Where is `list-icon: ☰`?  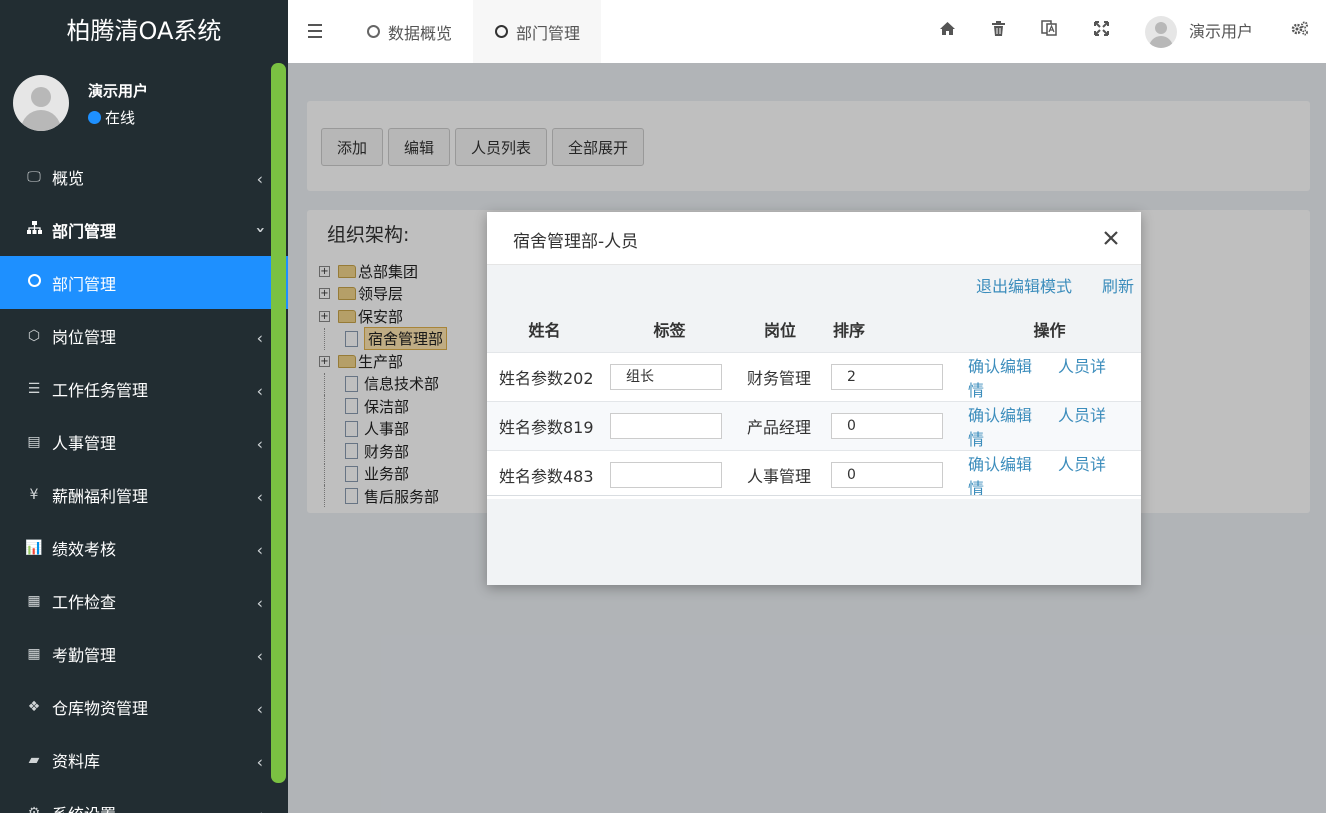 list-icon: ☰ is located at coordinates (34, 388).